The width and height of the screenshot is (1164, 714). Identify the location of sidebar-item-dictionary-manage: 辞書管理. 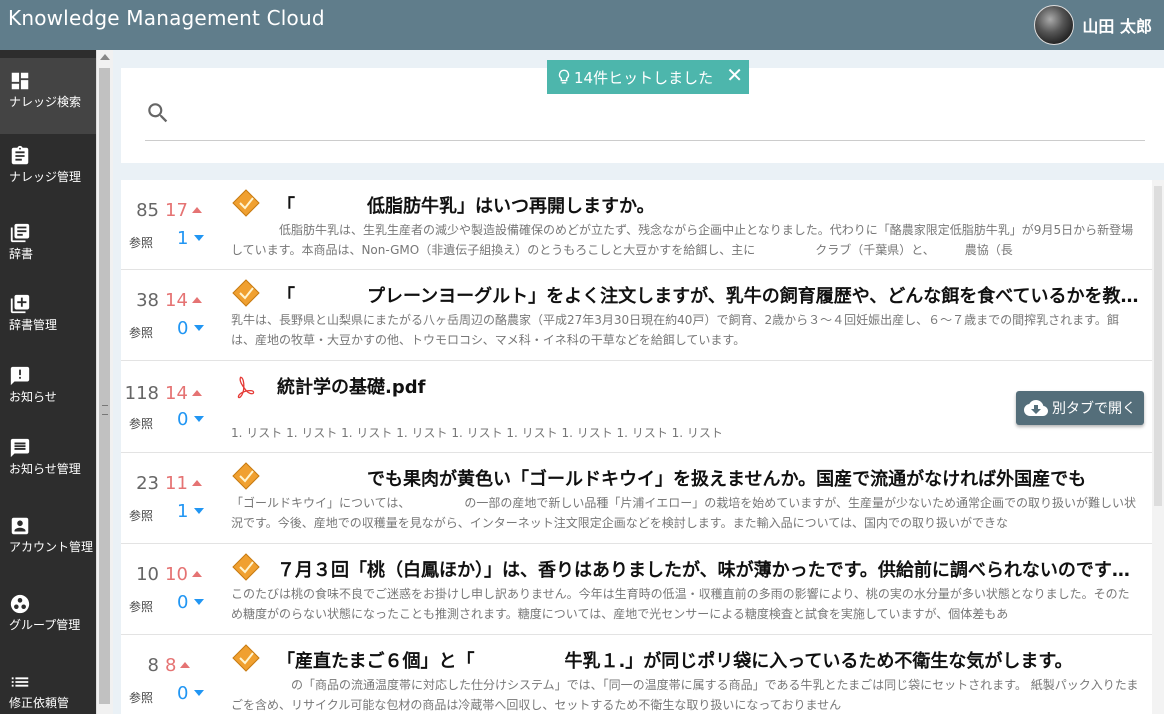
(48, 312).